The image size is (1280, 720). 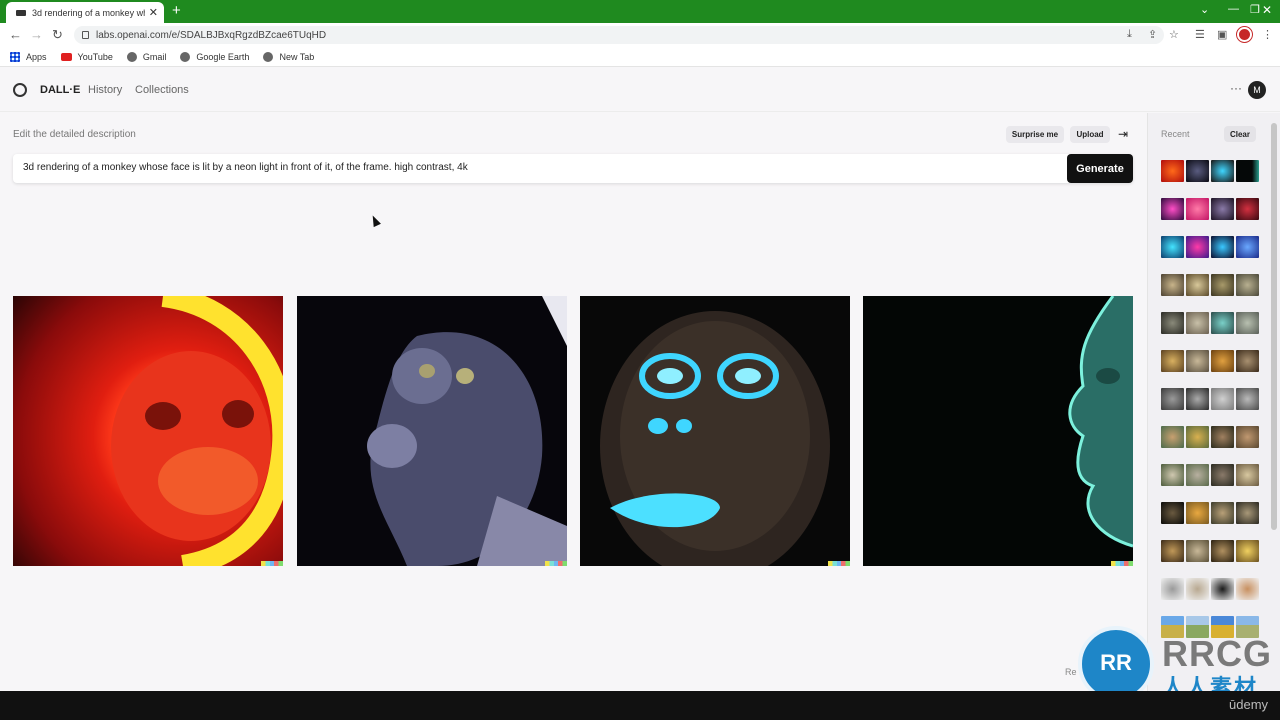 What do you see at coordinates (715, 438) in the screenshot?
I see `neon-gorilla-blue-icon` at bounding box center [715, 438].